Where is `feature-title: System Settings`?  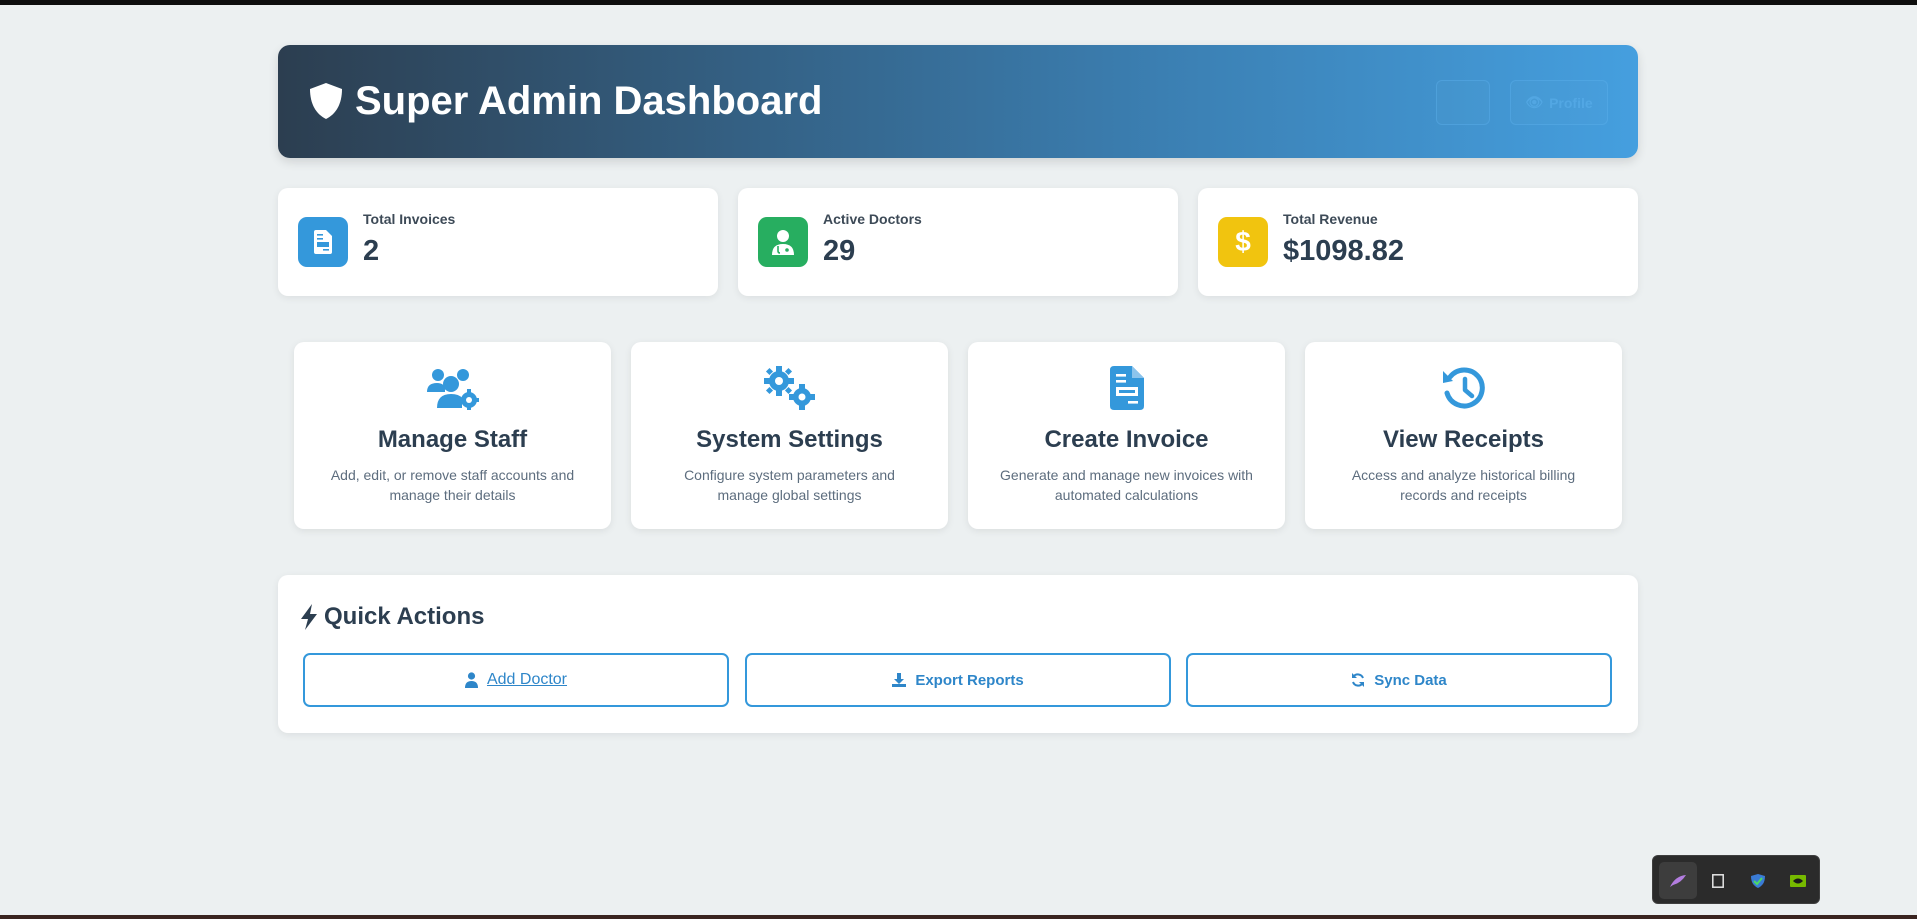 feature-title: System Settings is located at coordinates (789, 439).